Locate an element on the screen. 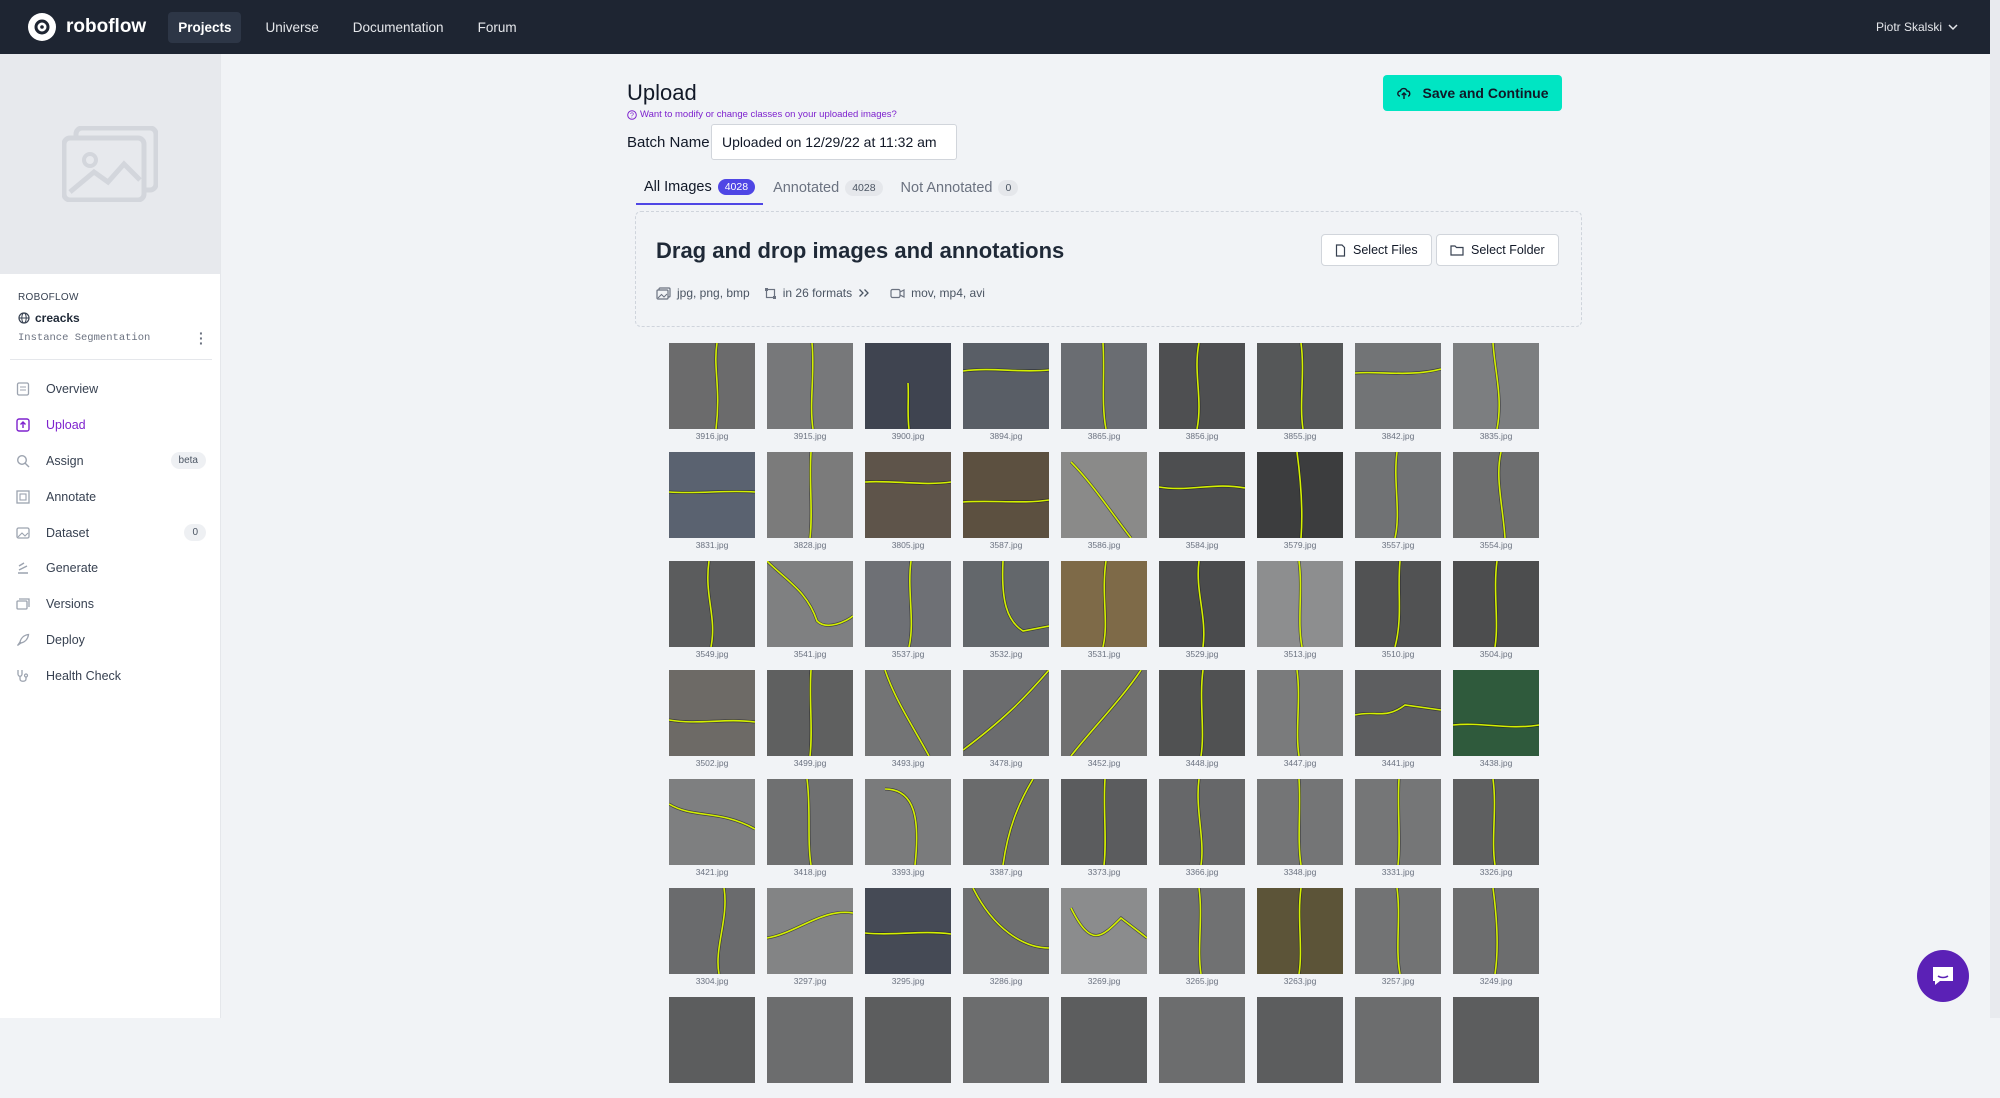  image-card: 3842.jpg is located at coordinates (1398, 393).